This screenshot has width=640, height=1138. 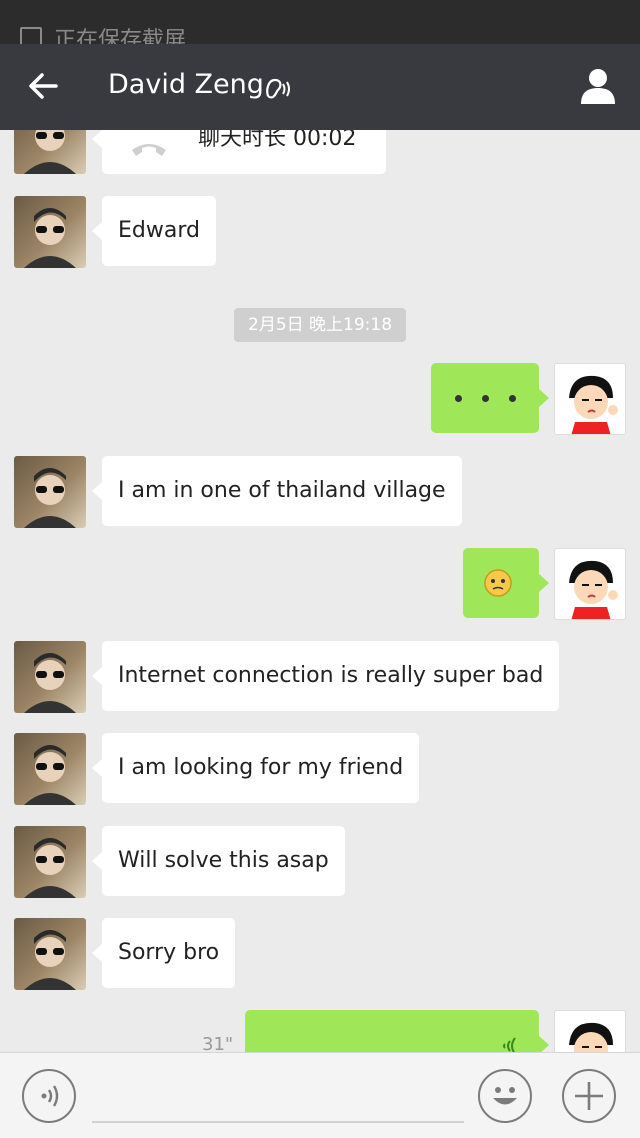 What do you see at coordinates (120, 36) in the screenshot?
I see `screenshot-notice-text: 正在保存截屏` at bounding box center [120, 36].